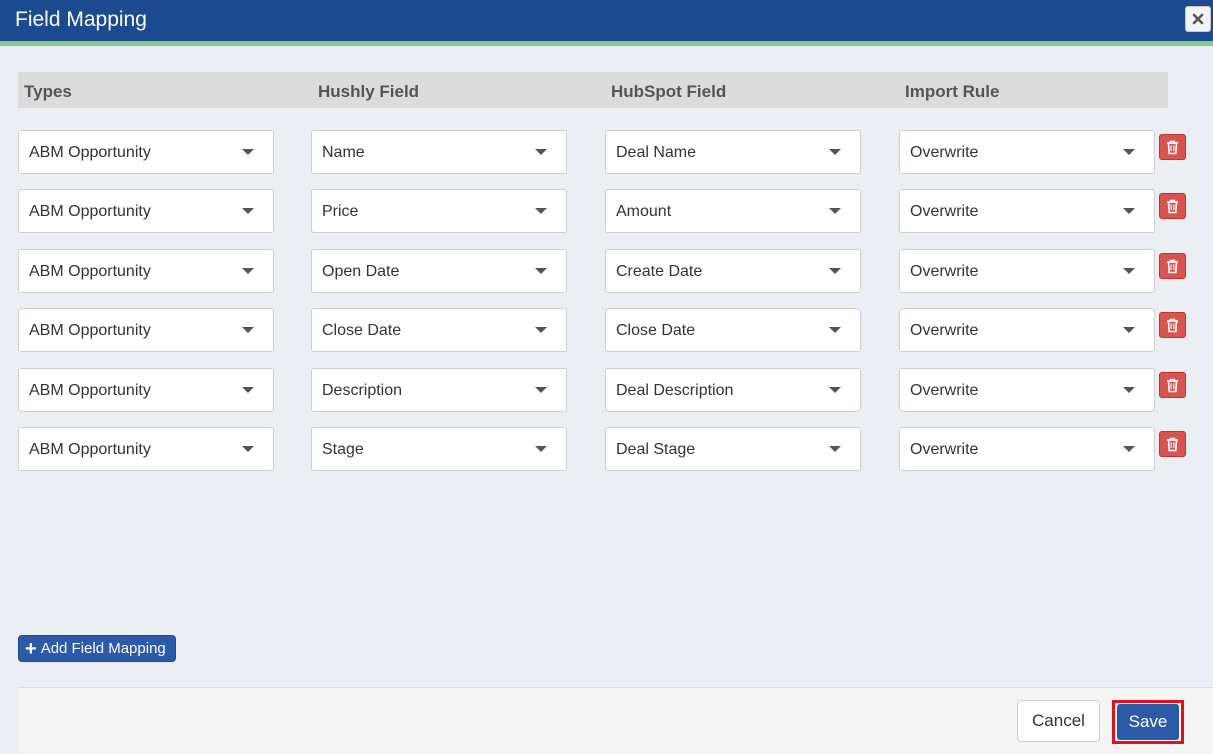 This screenshot has height=754, width=1213. Describe the element at coordinates (952, 91) in the screenshot. I see `column-header-import-rule: Import Rule` at that location.